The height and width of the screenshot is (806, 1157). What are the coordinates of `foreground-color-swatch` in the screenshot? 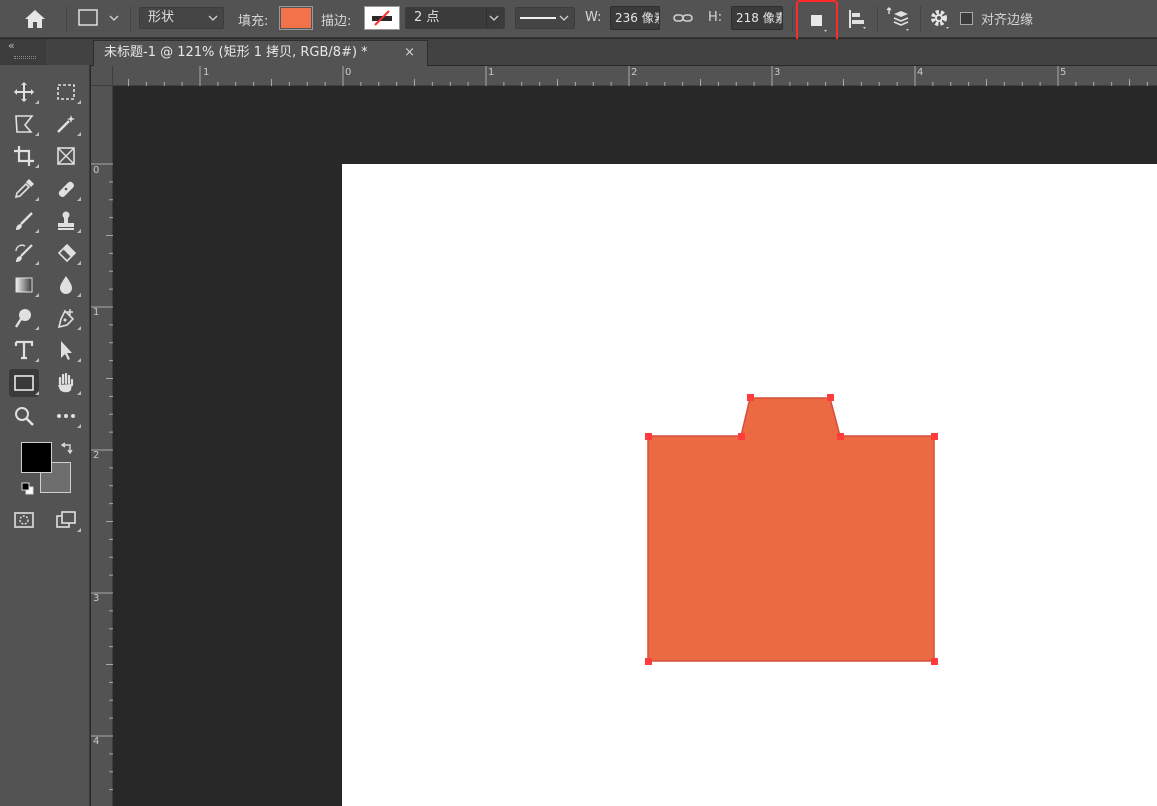 It's located at (36, 457).